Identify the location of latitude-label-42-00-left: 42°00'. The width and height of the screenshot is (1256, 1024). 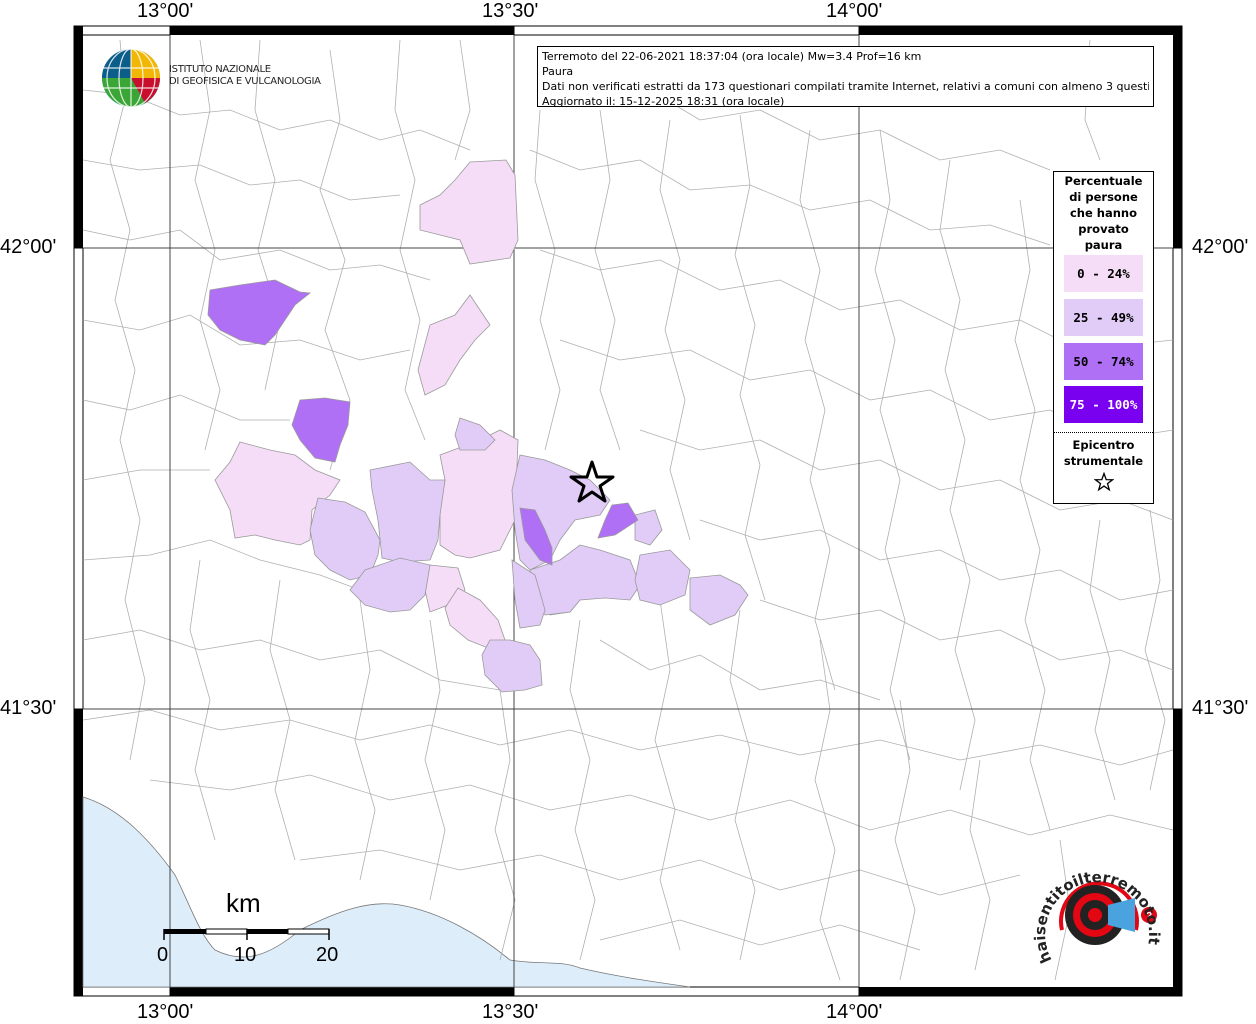
(28, 247).